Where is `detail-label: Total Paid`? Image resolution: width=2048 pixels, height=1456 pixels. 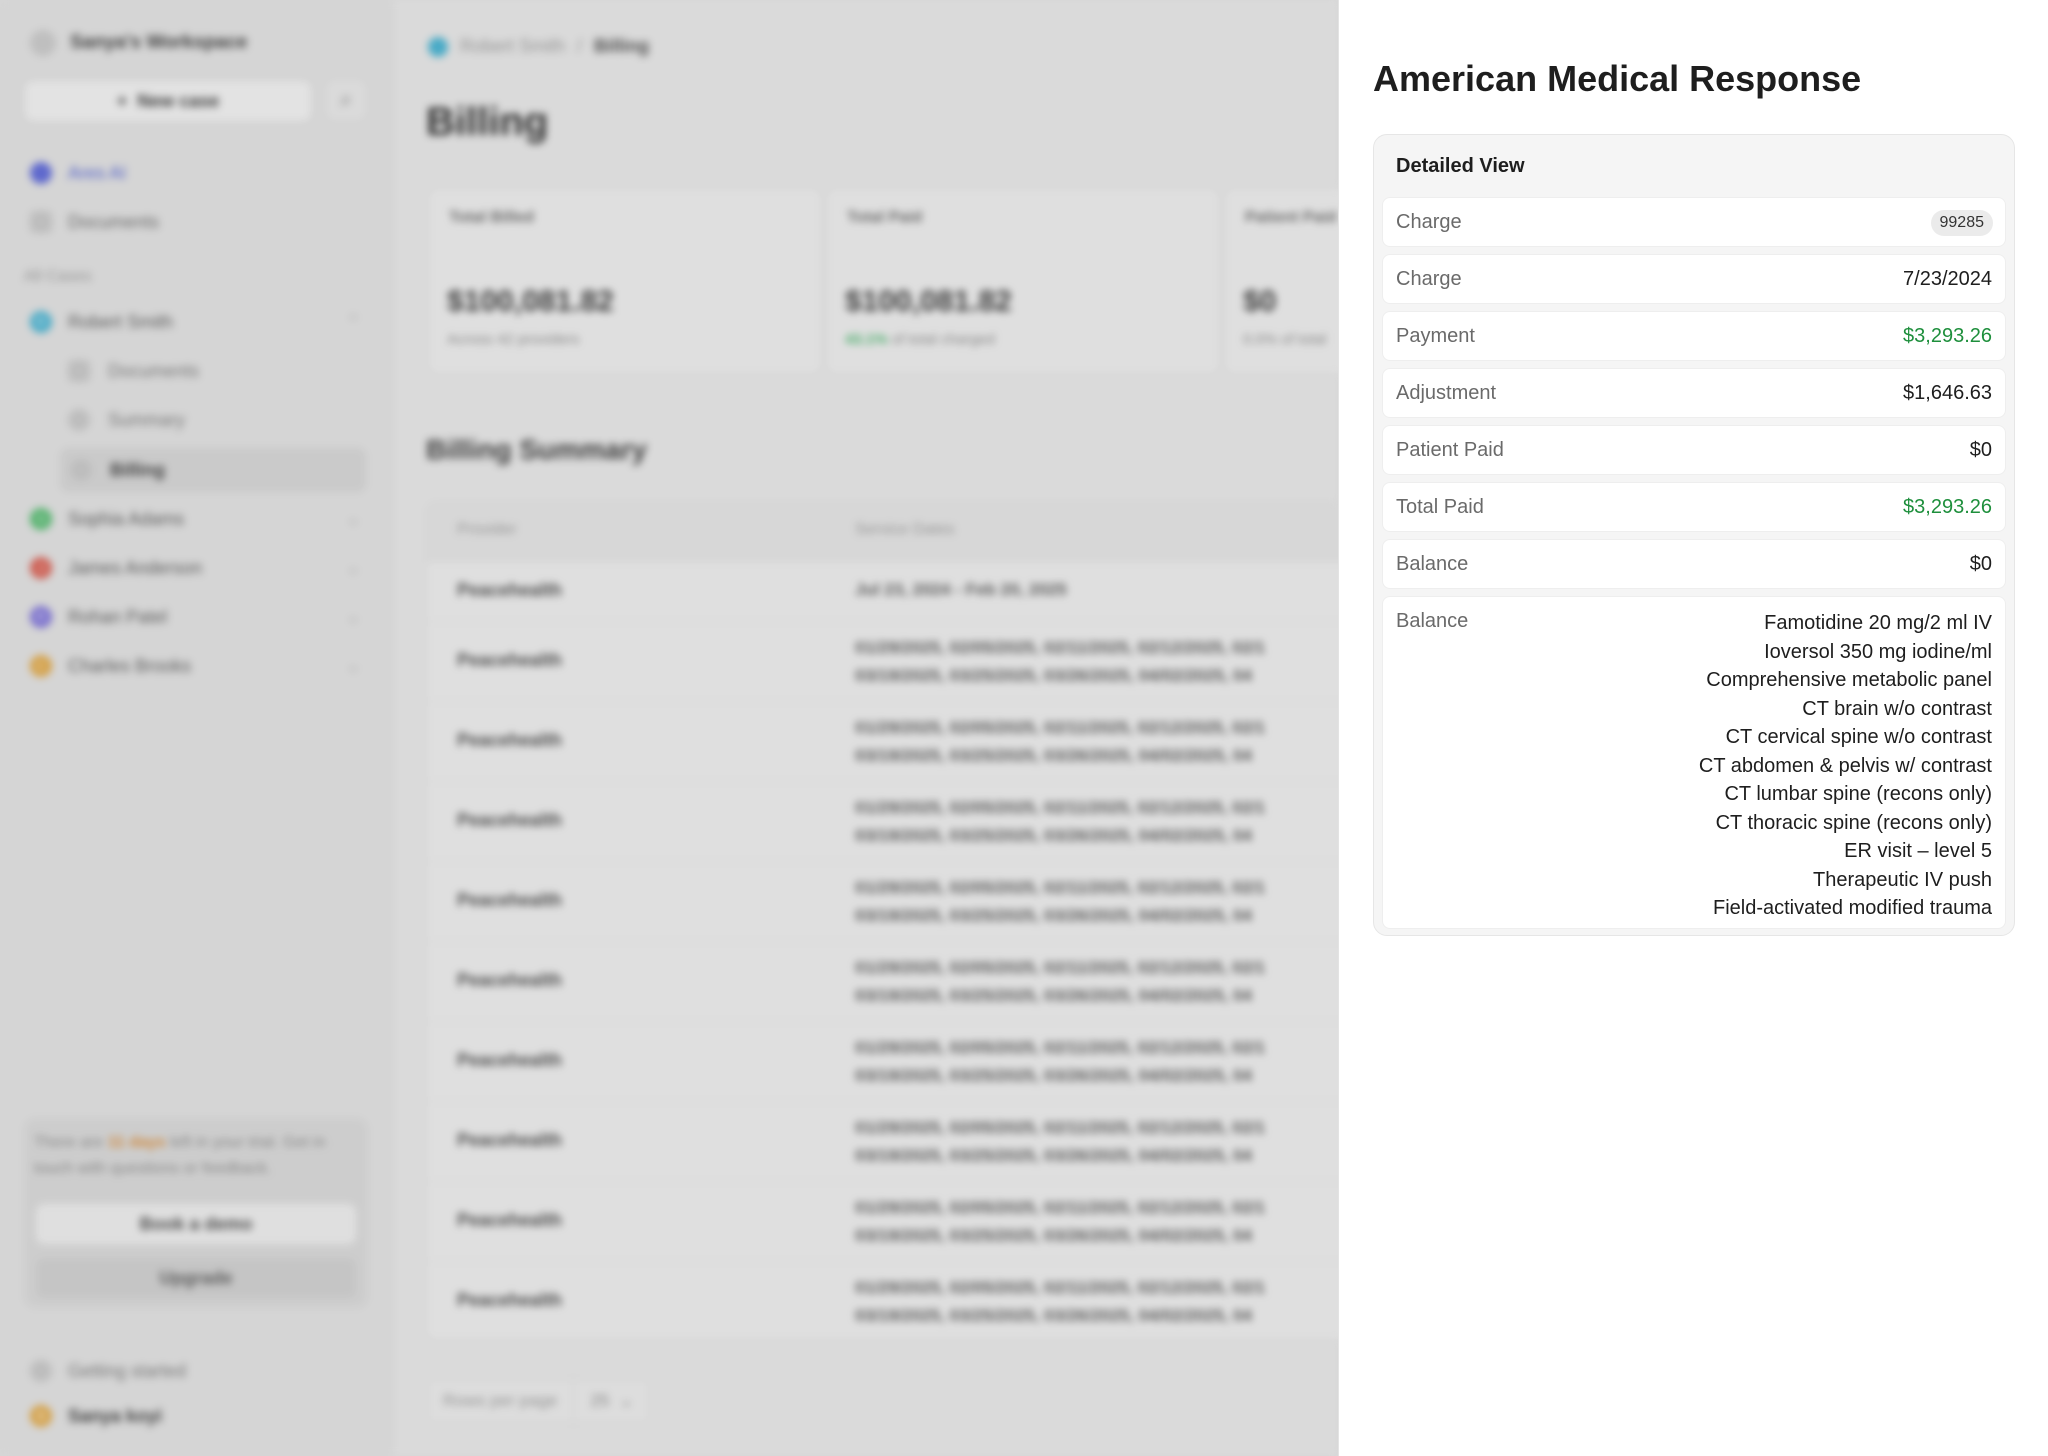 detail-label: Total Paid is located at coordinates (1440, 507).